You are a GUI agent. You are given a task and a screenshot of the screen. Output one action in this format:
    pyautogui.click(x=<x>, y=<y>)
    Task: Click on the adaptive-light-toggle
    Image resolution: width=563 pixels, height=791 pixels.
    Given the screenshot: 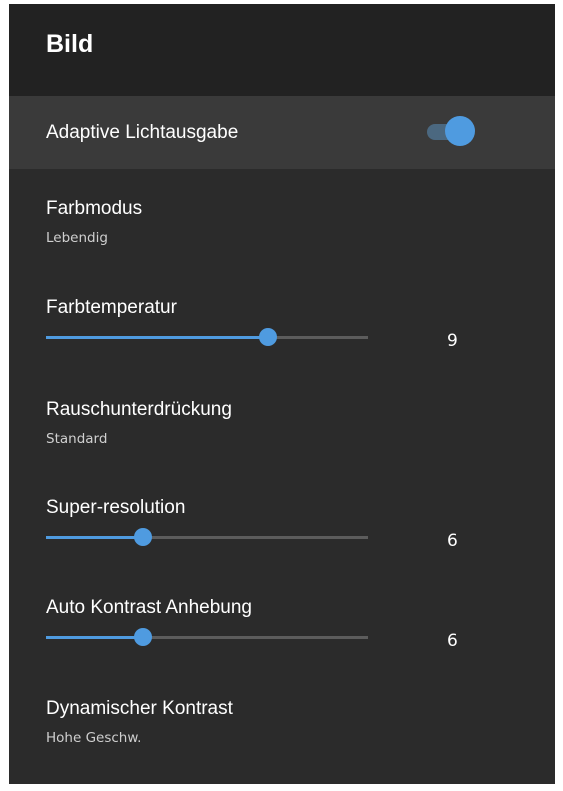 What is the action you would take?
    pyautogui.click(x=451, y=132)
    